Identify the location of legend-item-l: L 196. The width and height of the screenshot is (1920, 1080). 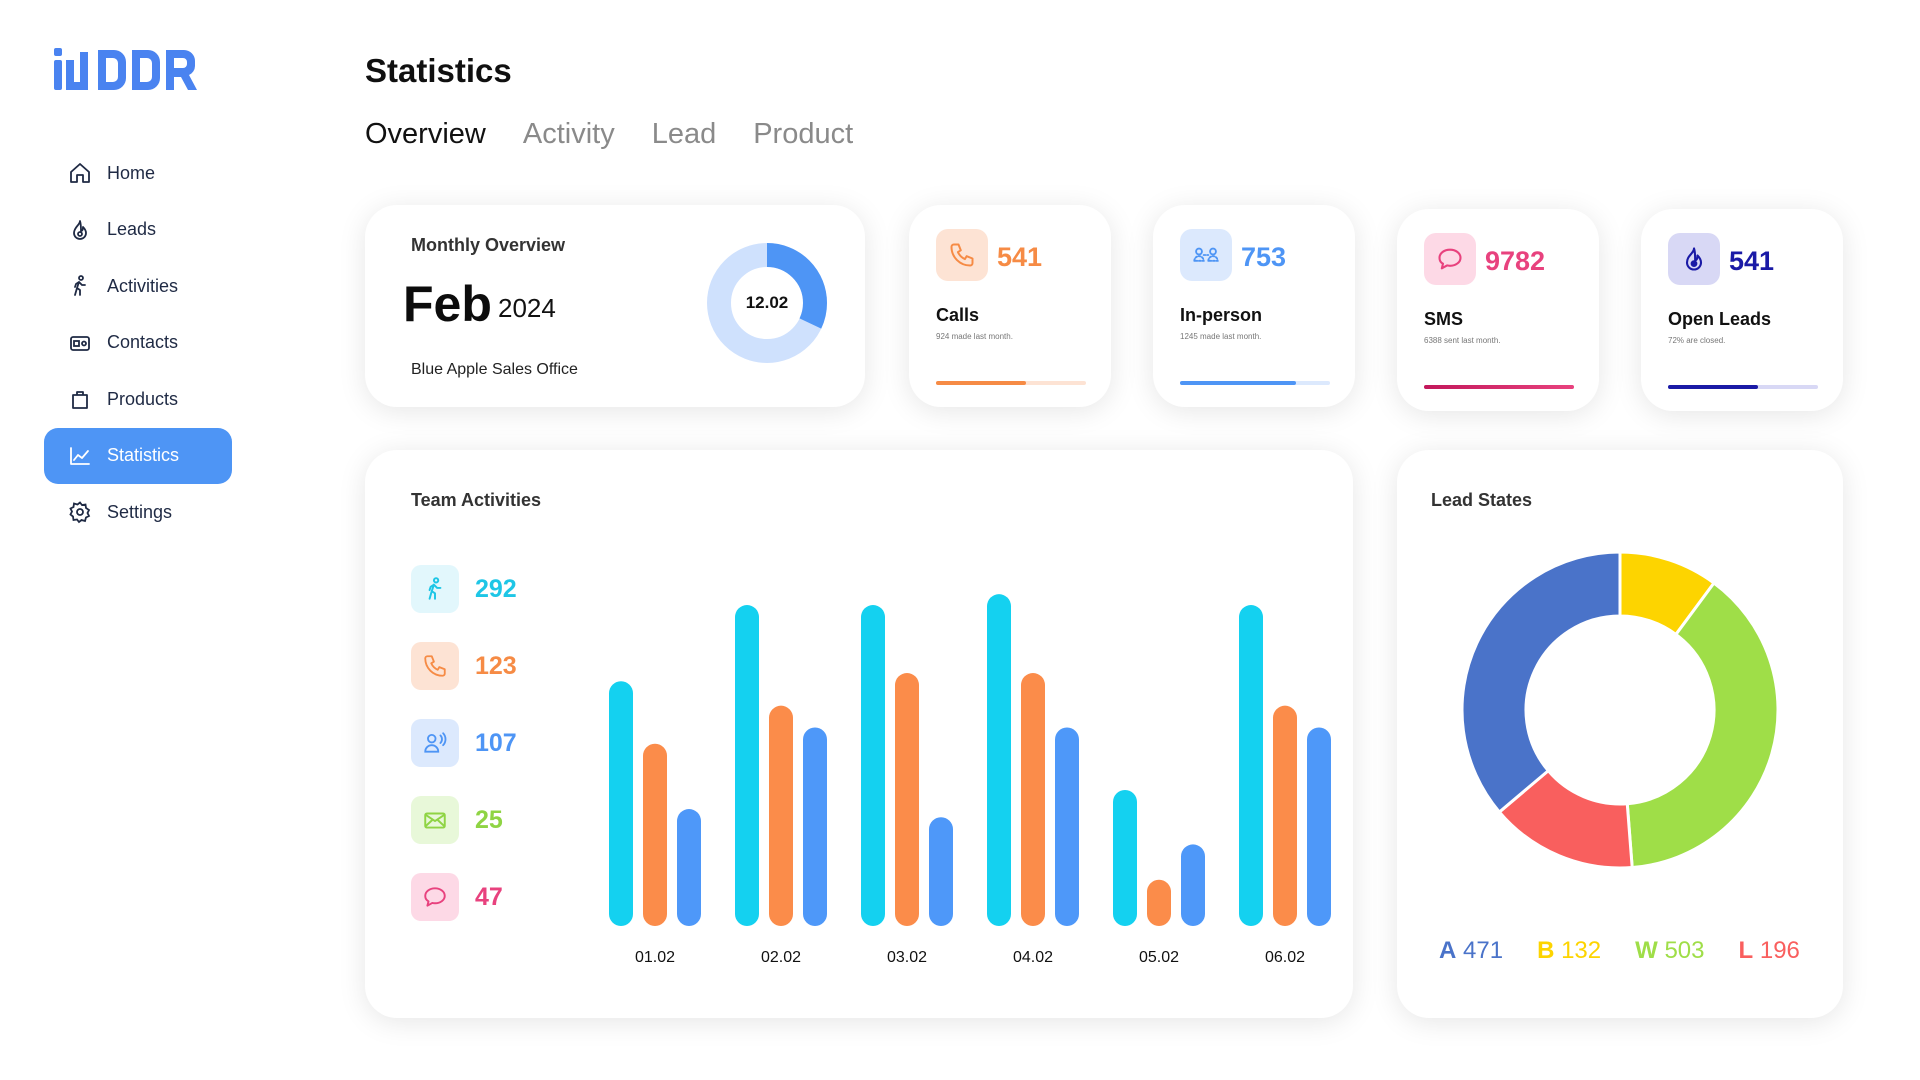
(1769, 951).